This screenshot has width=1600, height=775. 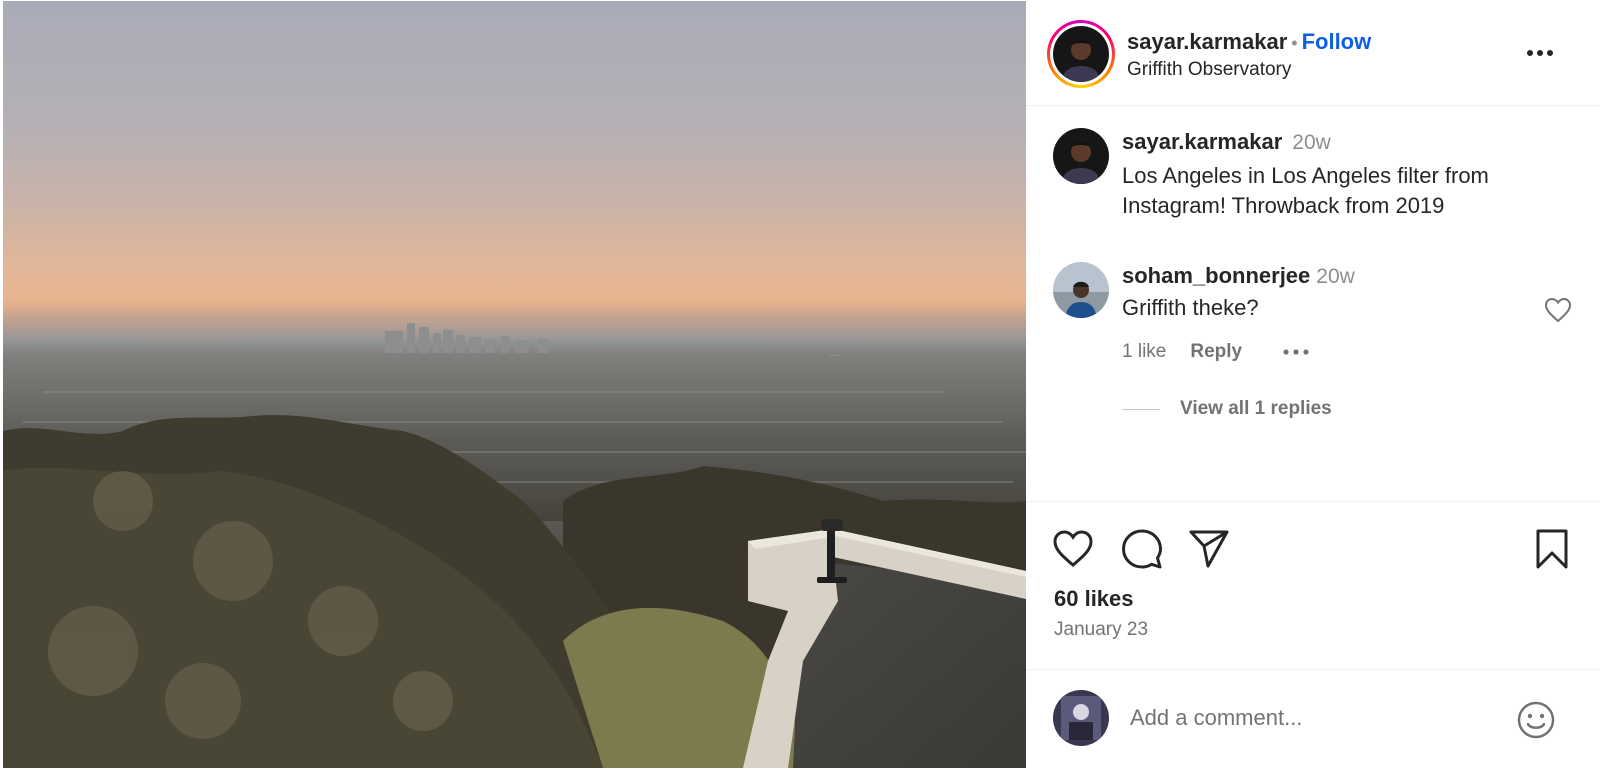 I want to click on author-avatar, so click(x=1081, y=54).